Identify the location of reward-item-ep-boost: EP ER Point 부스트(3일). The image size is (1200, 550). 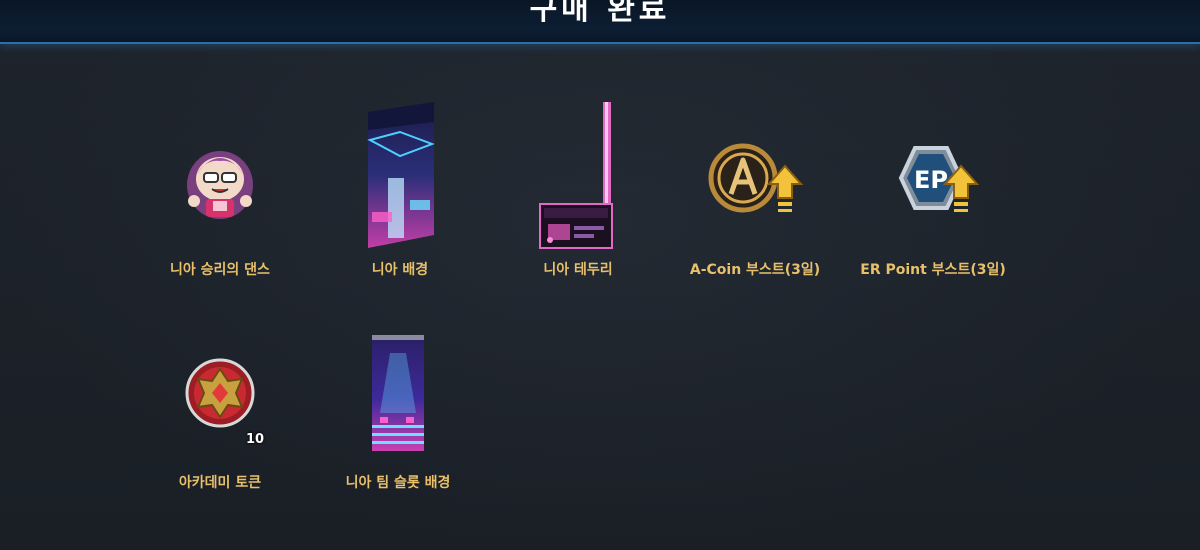
(933, 212).